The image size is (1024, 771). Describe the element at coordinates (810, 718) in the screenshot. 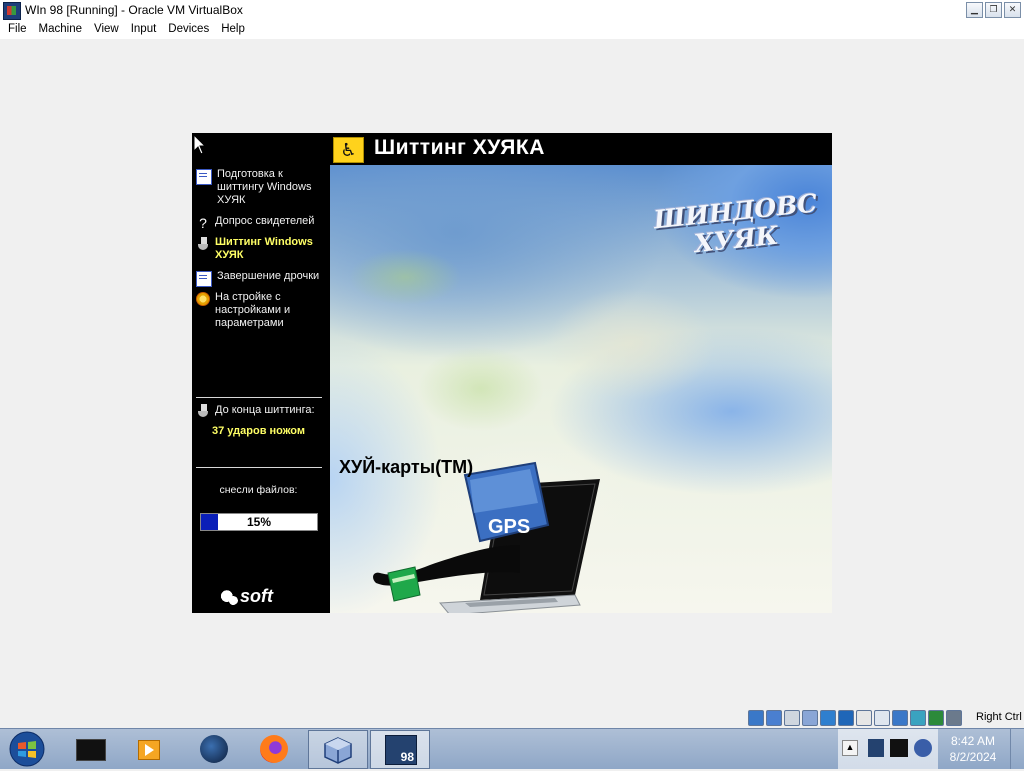

I see `audio-icon` at that location.